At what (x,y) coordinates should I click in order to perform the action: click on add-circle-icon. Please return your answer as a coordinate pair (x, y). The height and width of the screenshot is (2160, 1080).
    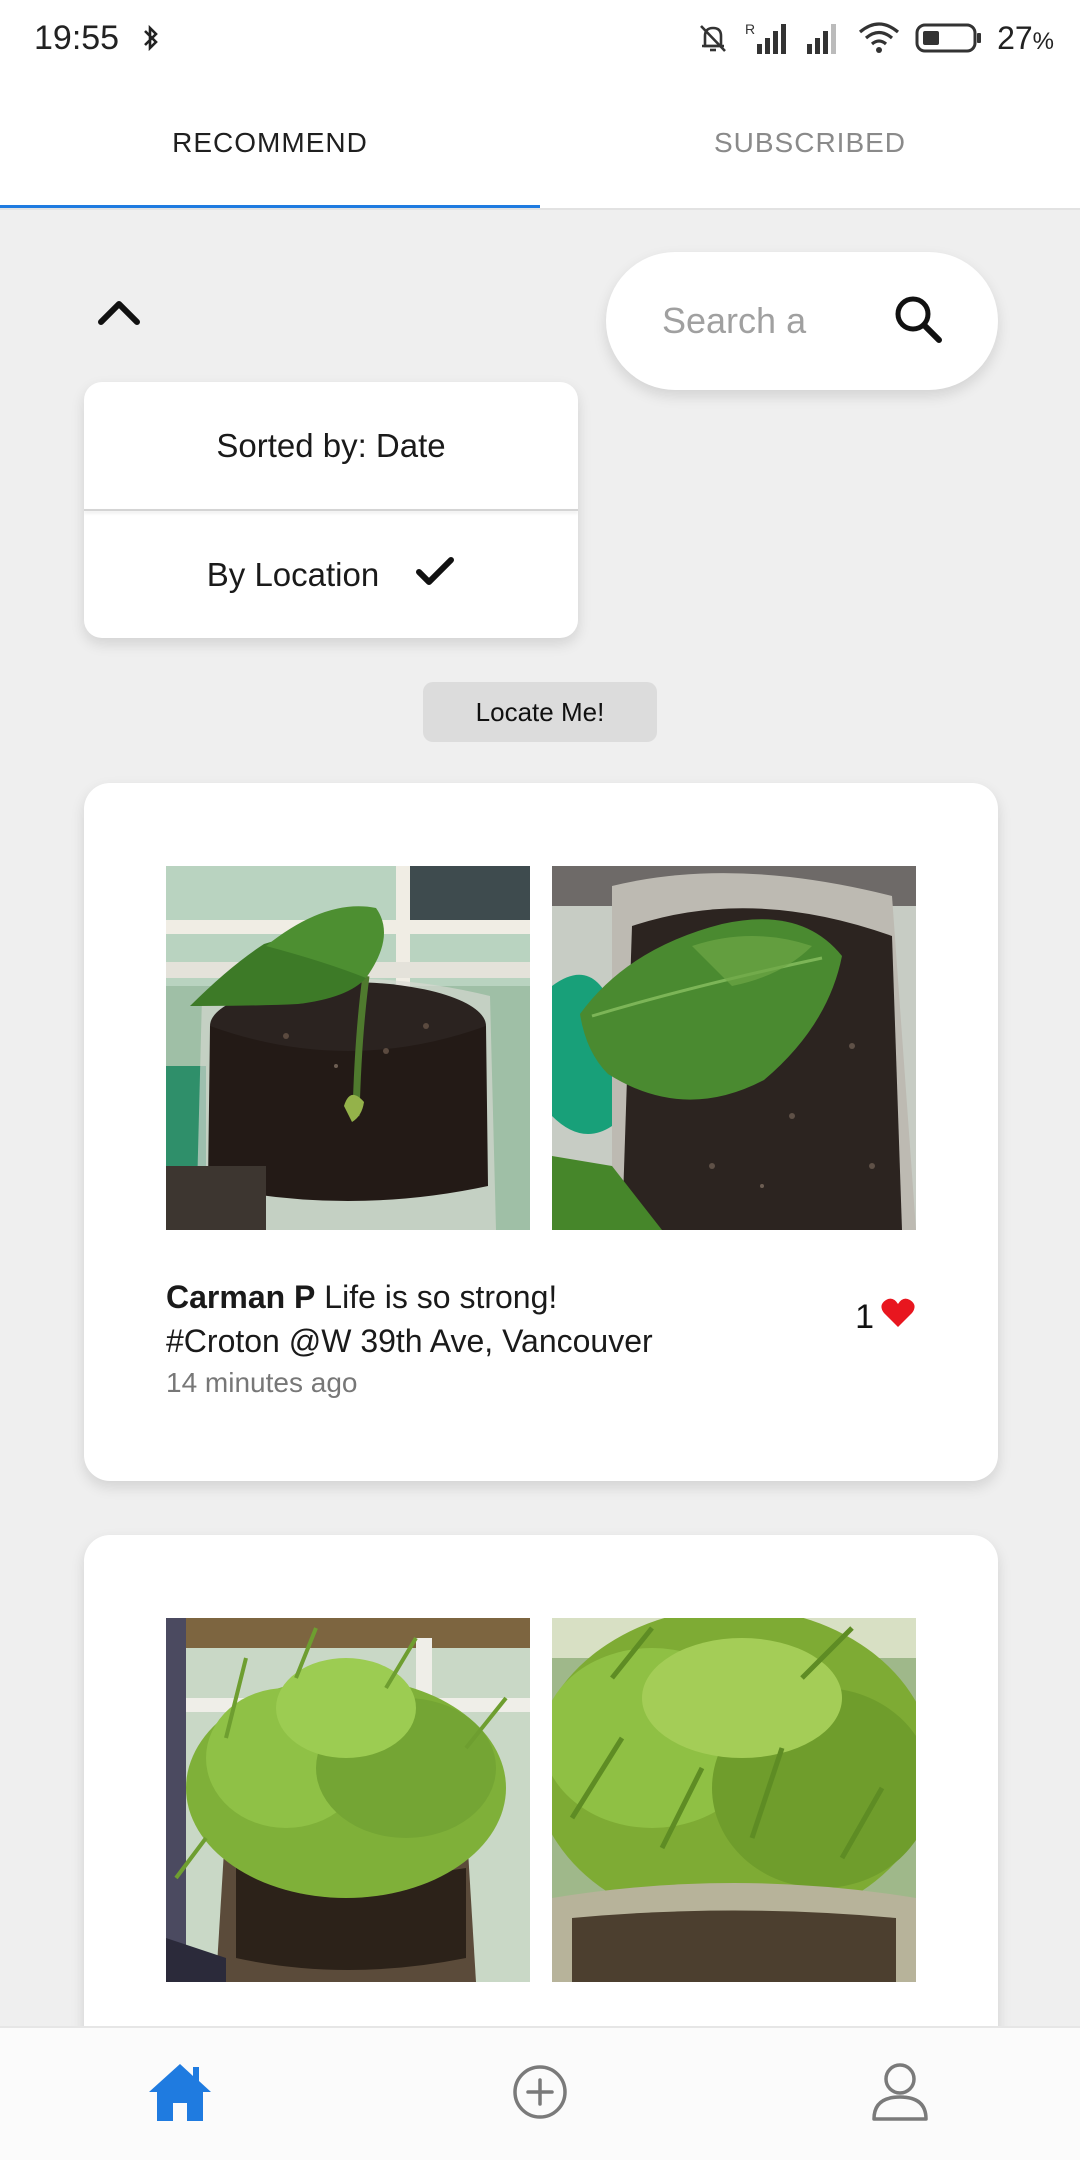
    Looking at the image, I should click on (540, 2094).